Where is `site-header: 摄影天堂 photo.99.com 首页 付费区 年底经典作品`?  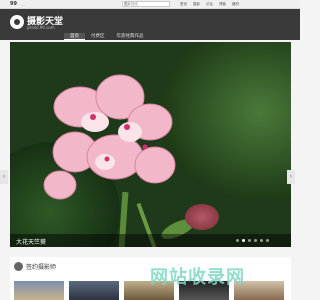 site-header: 摄影天堂 photo.99.com 首页 付费区 年底经典作品 is located at coordinates (150, 24).